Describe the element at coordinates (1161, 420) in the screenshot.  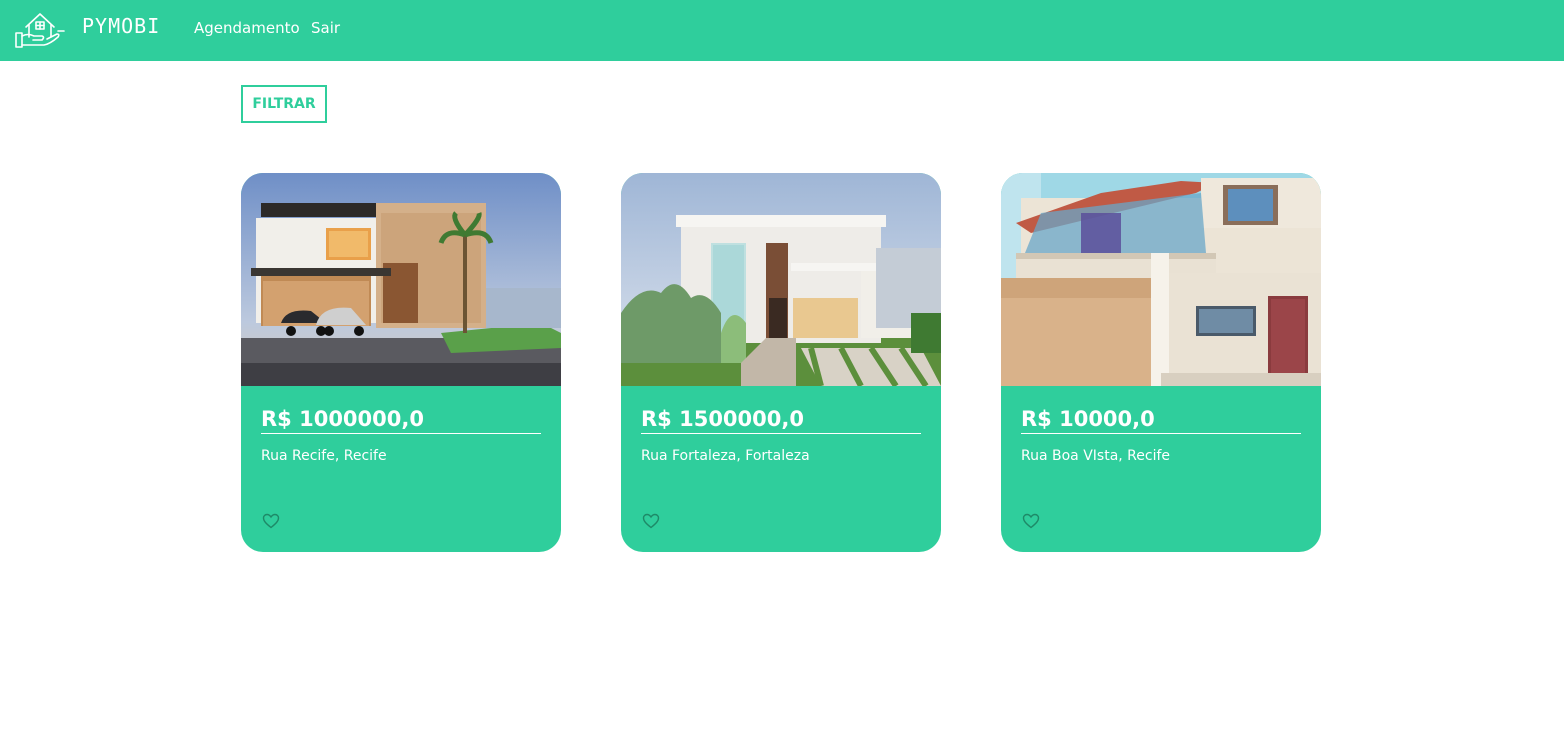
I see `listing-price: R$ 10000,0` at that location.